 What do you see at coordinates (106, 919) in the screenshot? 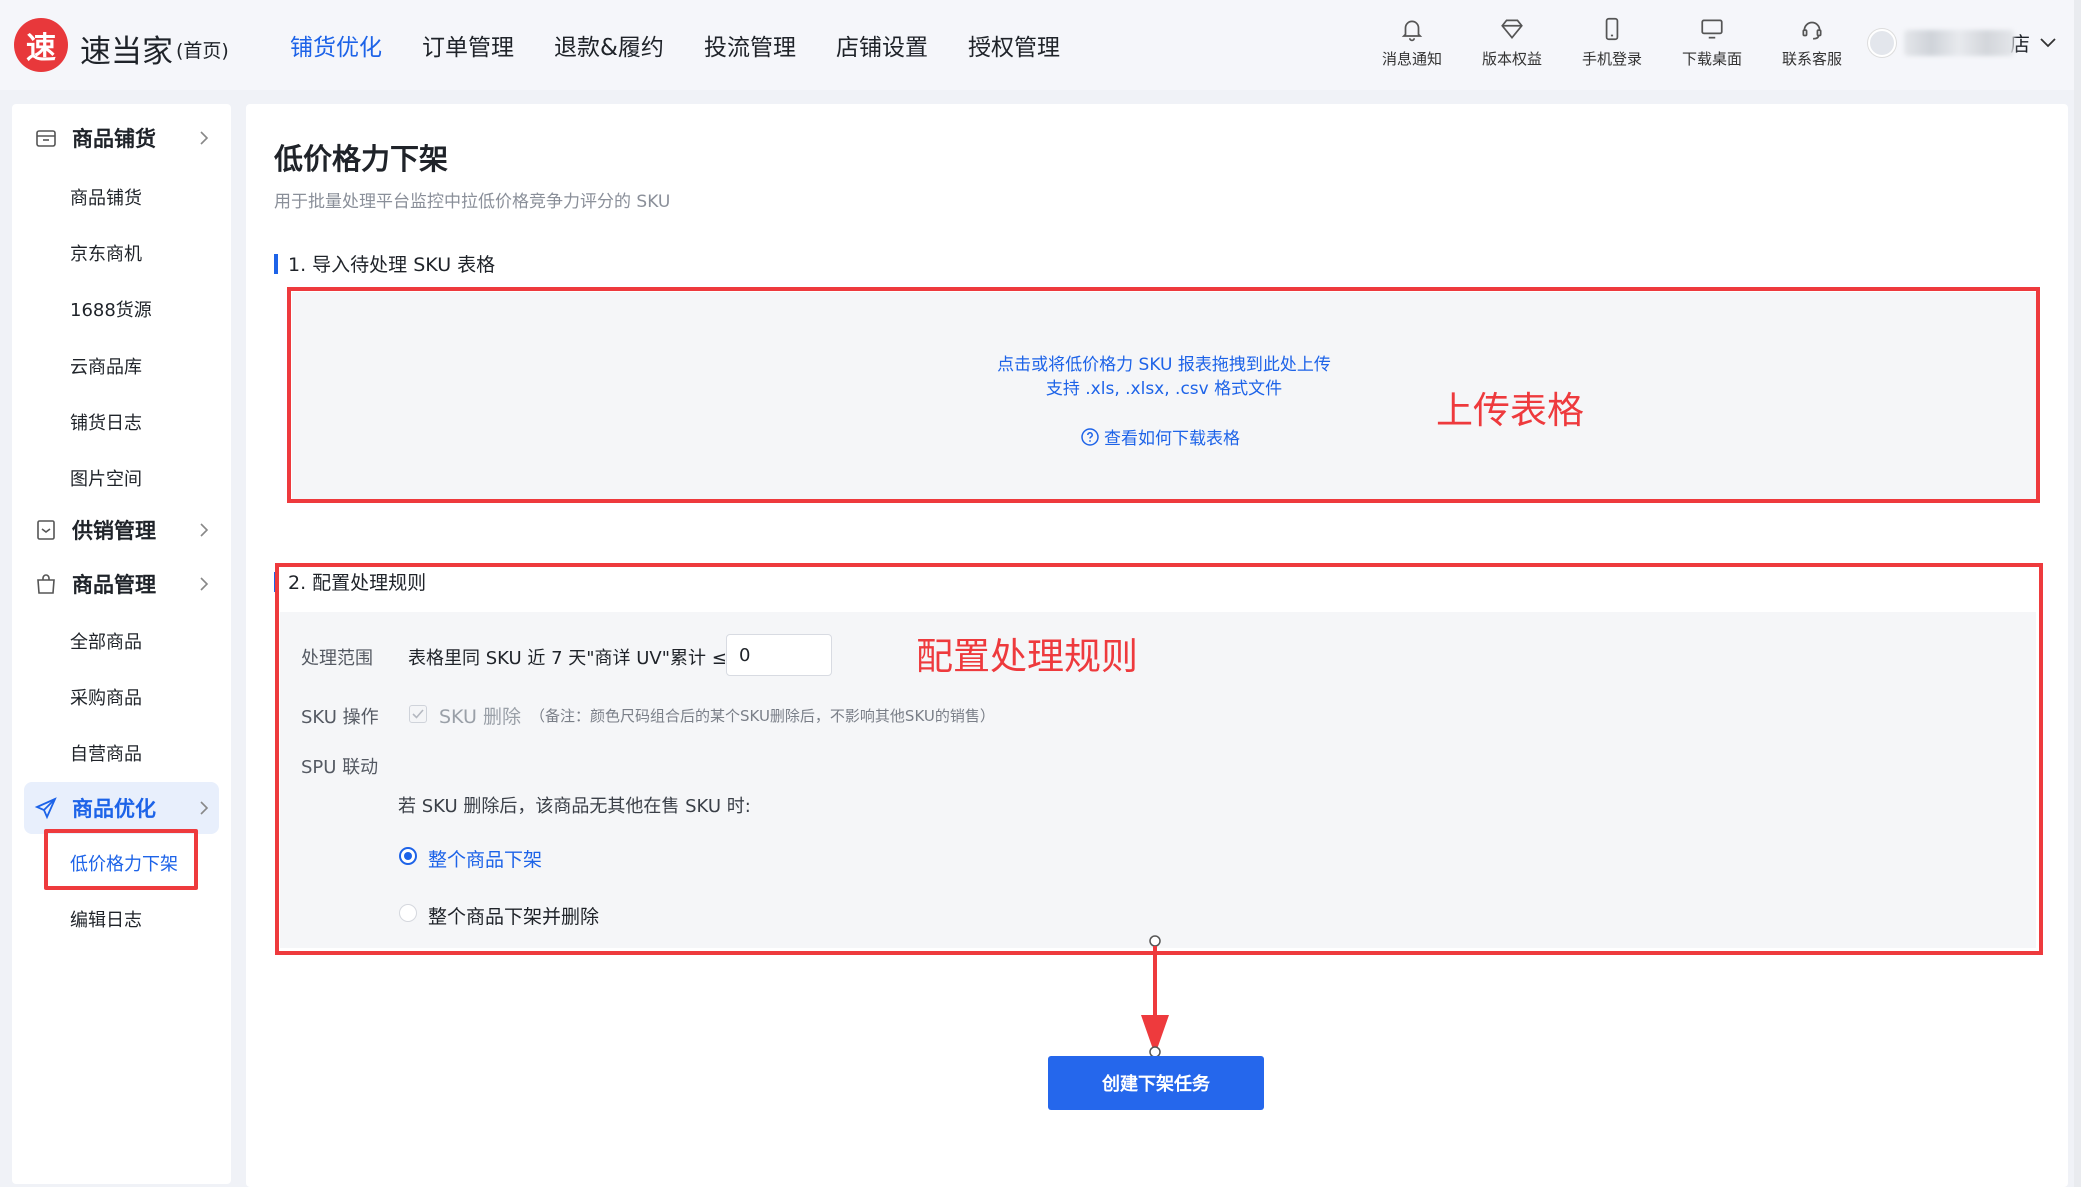
I see `sidebar-item-edit-log: 编辑日志` at bounding box center [106, 919].